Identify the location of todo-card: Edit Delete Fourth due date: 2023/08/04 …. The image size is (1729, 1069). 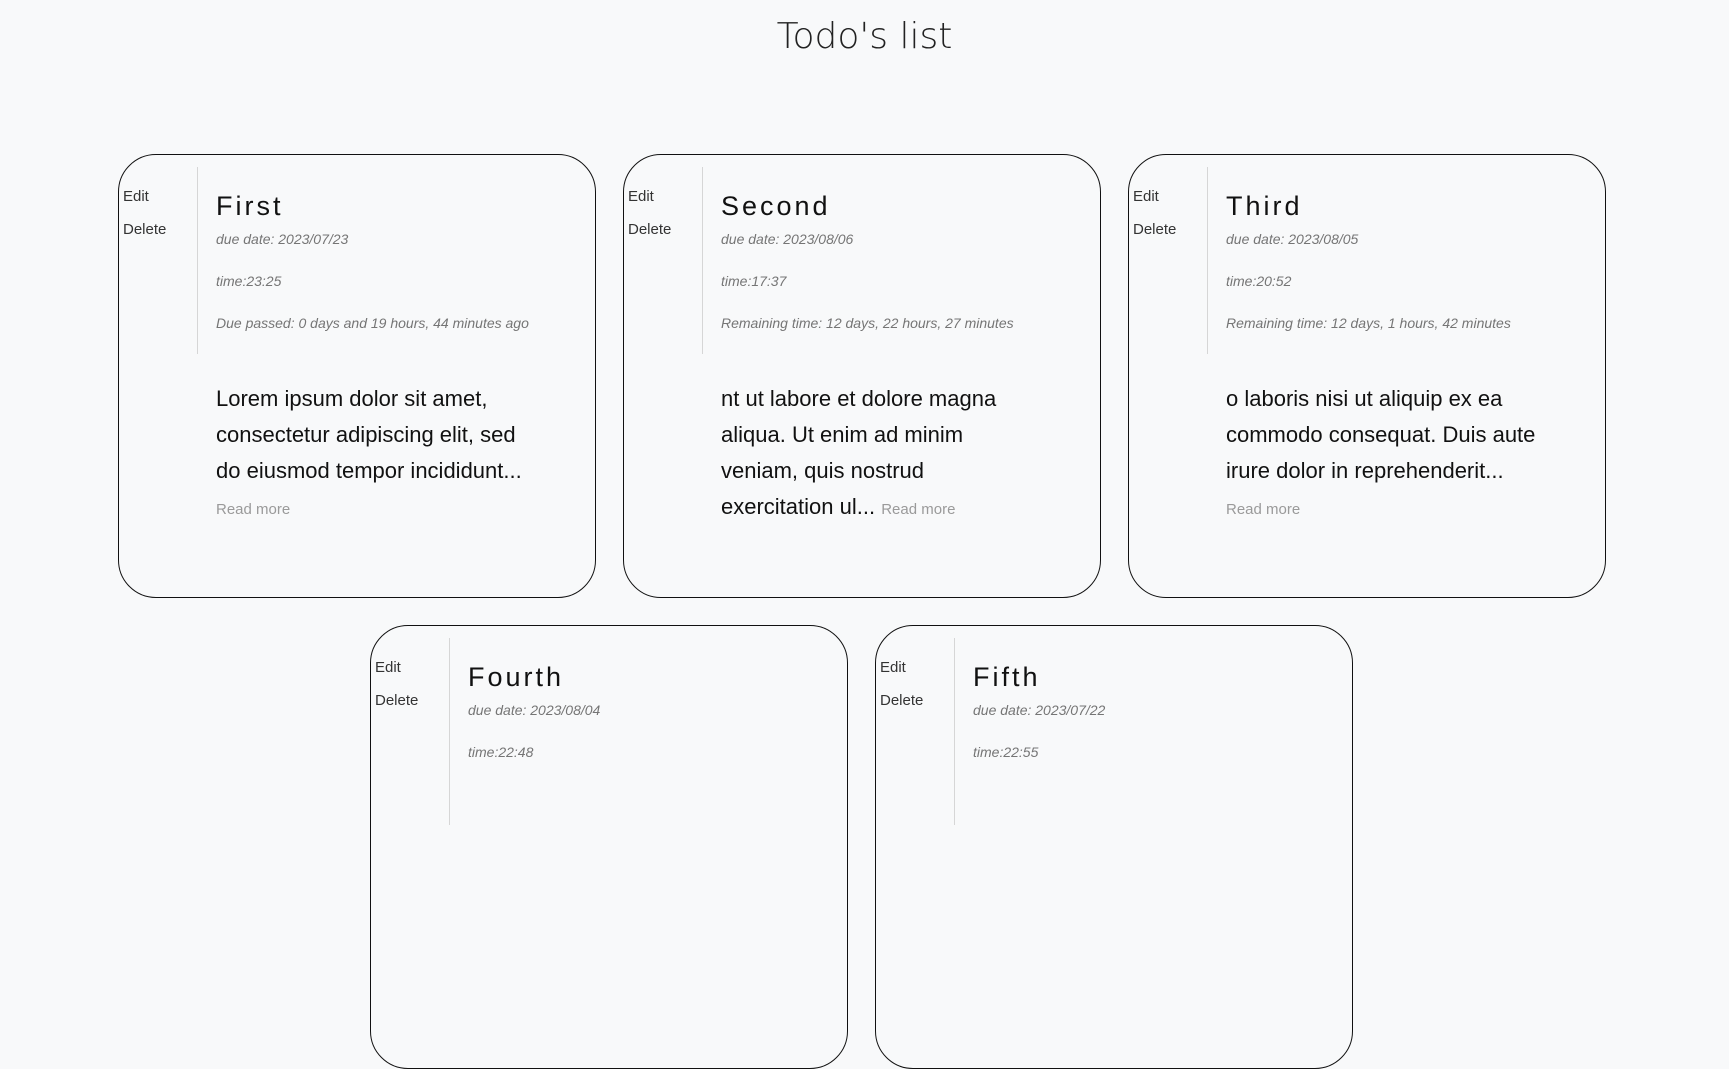
(609, 847).